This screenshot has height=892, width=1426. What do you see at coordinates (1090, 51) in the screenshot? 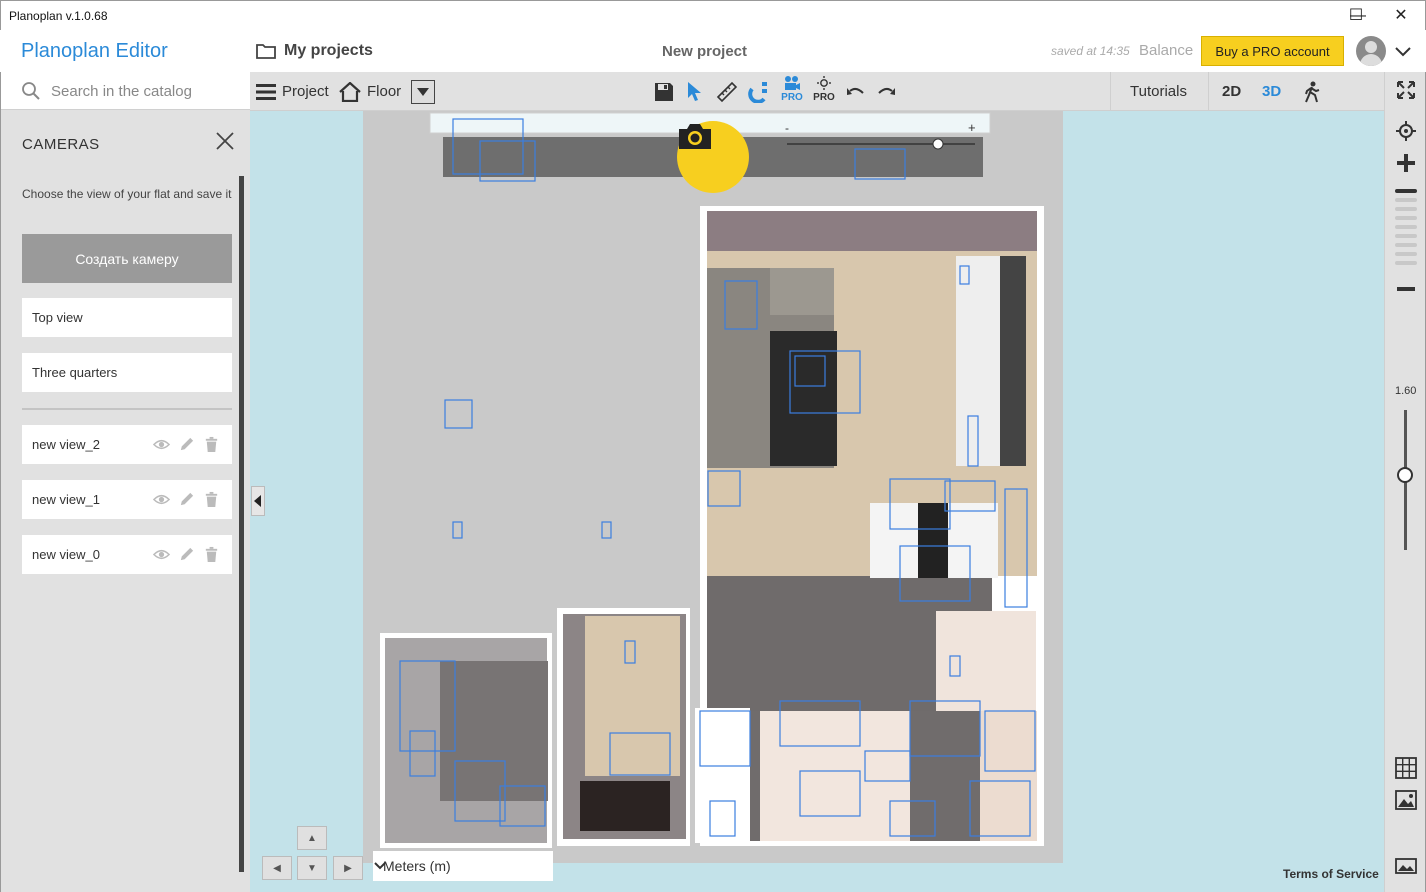
I see `saved-status: saved at 14:35` at bounding box center [1090, 51].